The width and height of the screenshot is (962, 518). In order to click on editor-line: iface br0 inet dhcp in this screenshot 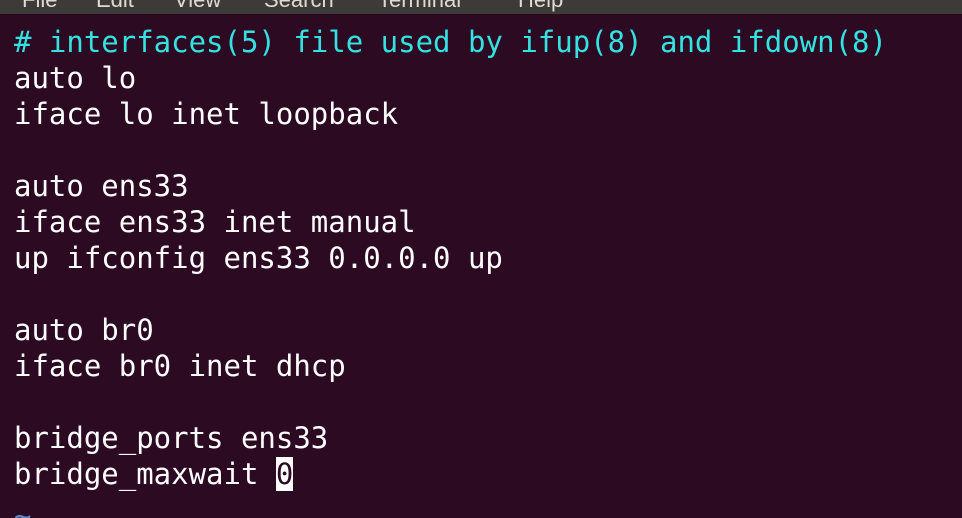, I will do `click(180, 366)`.